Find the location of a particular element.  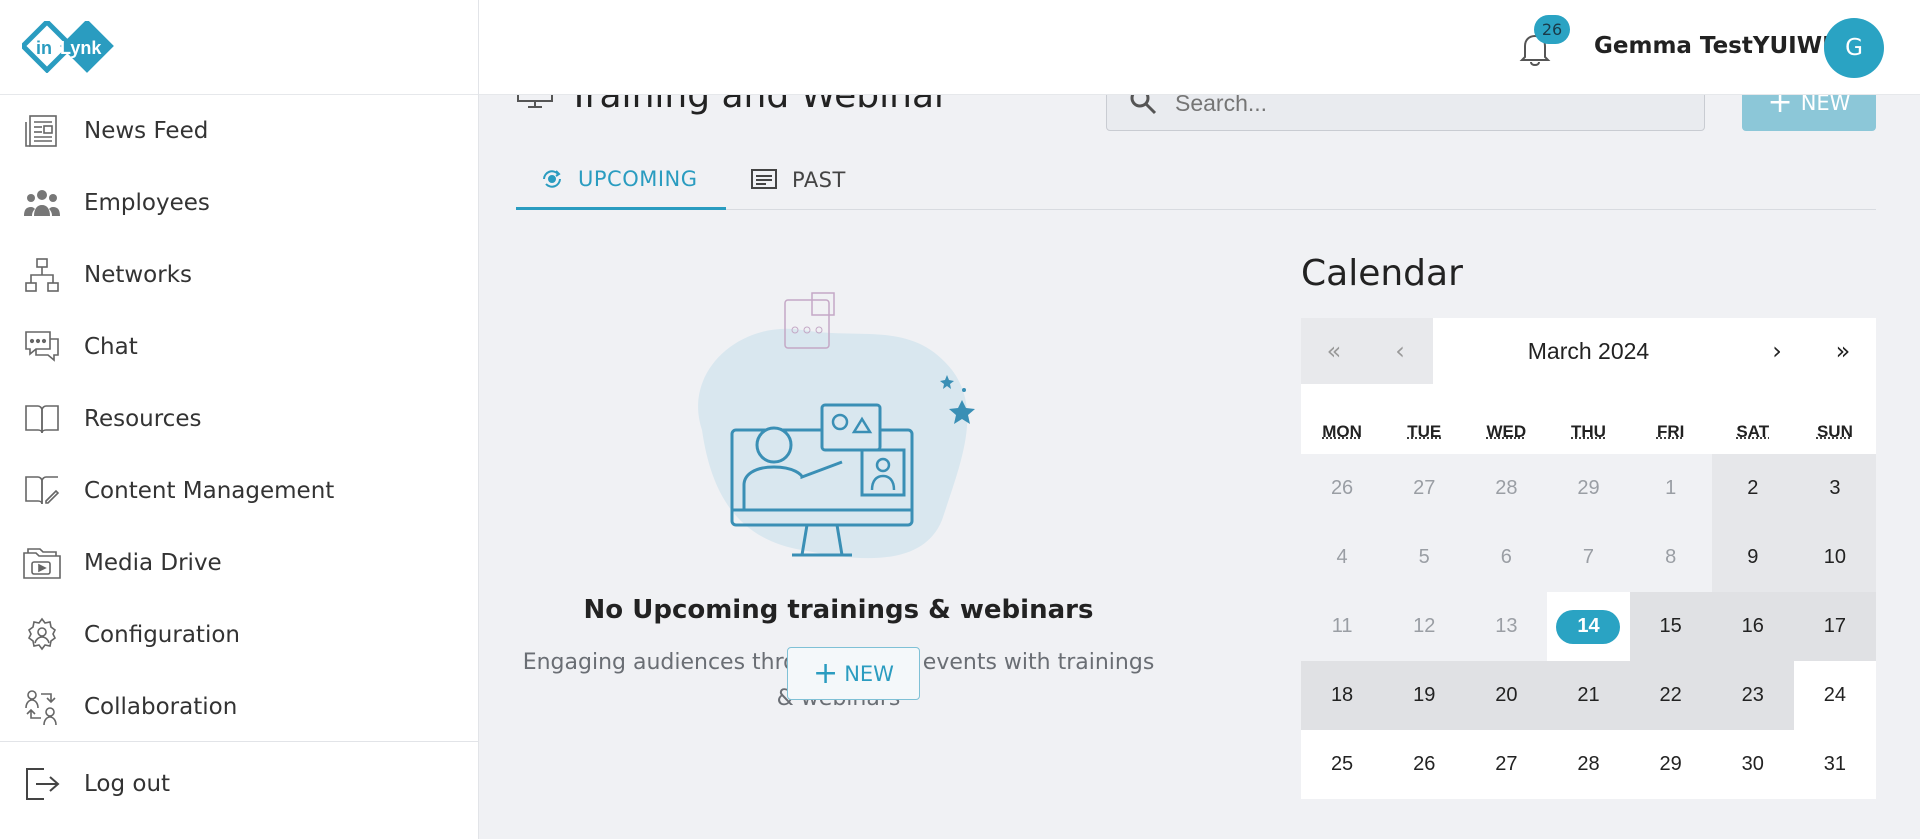

user-name: Gemma TestYUIWU is located at coordinates (1717, 46).